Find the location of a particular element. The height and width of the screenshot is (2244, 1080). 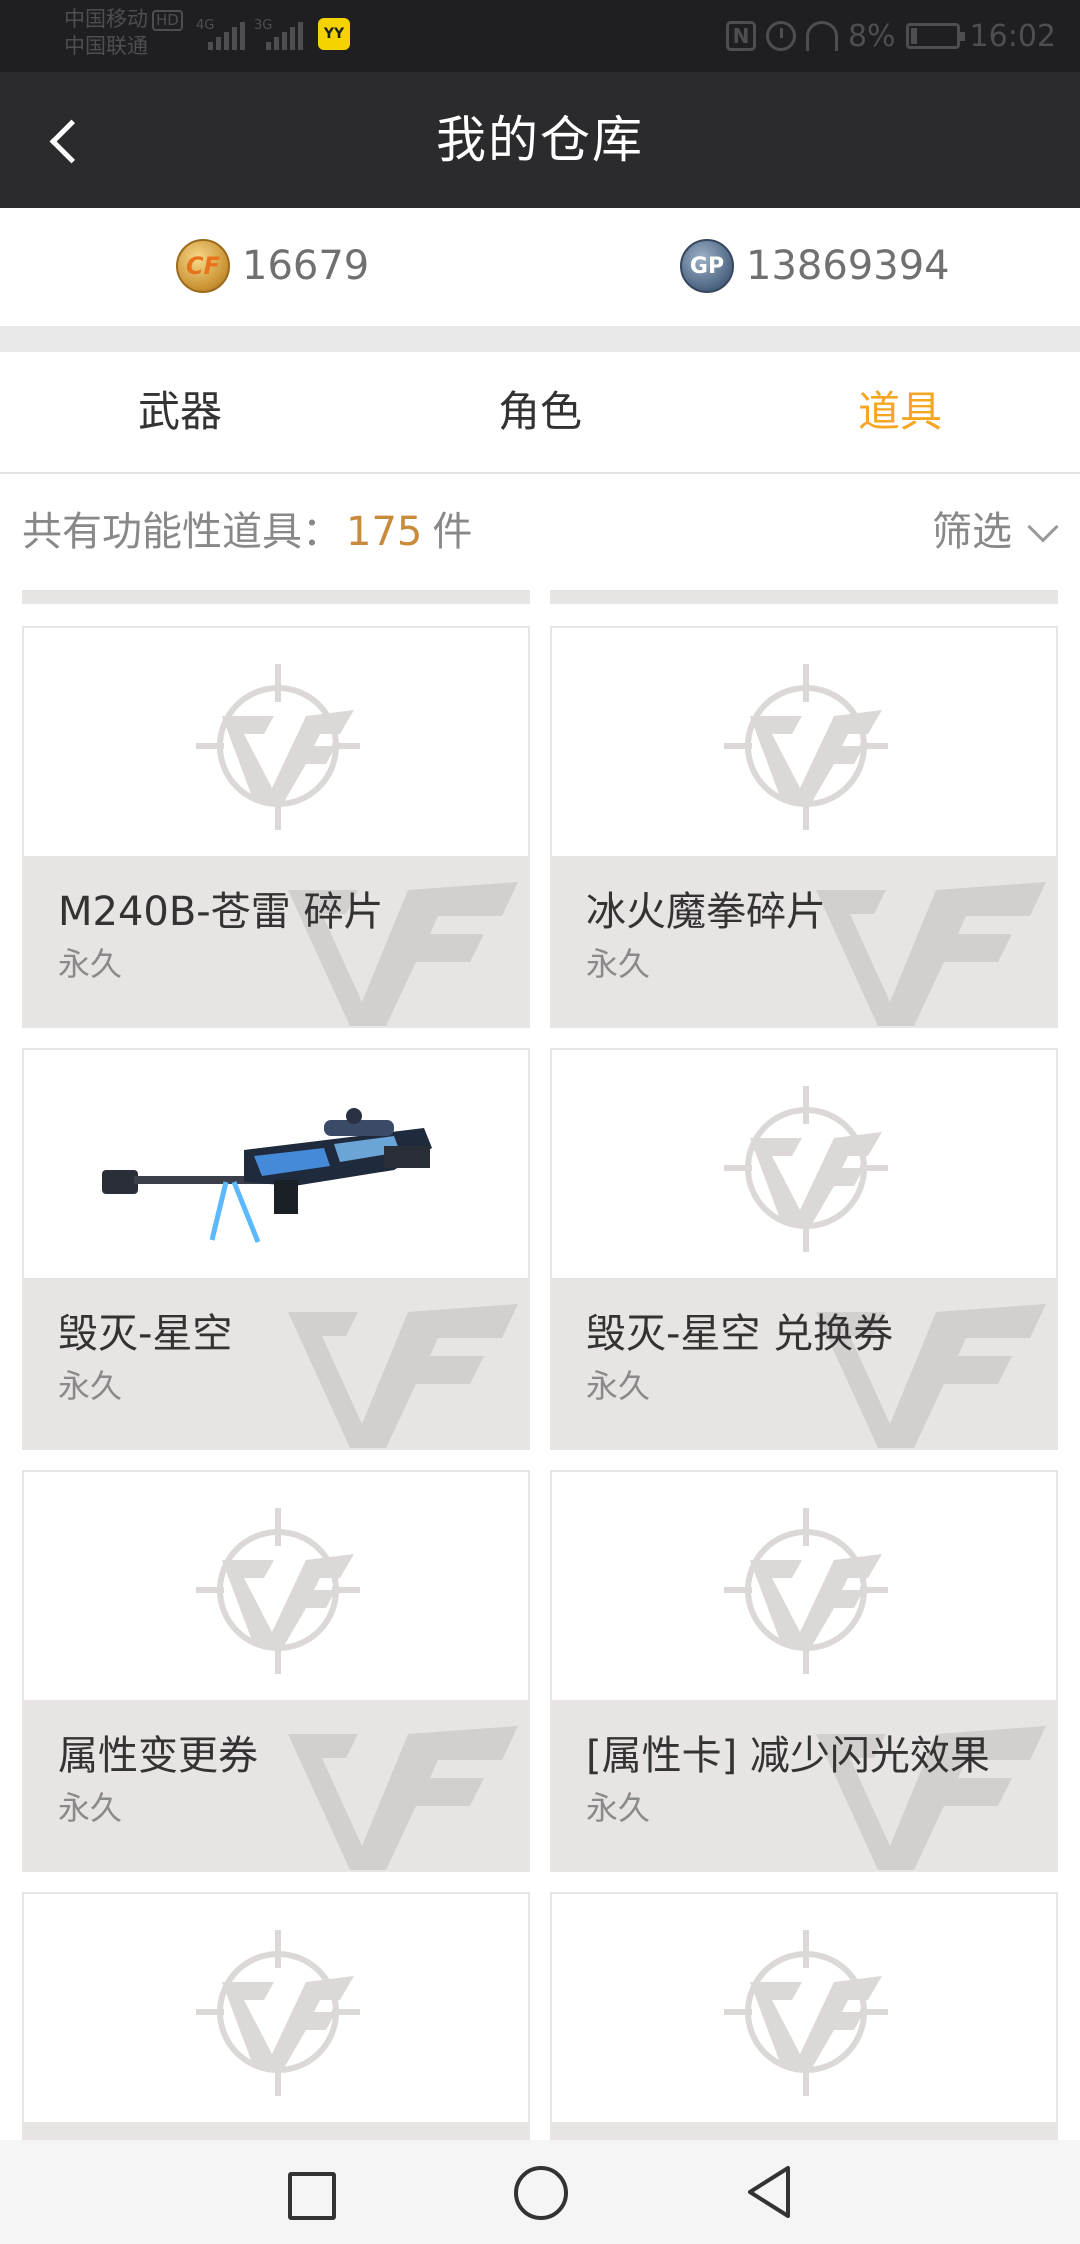

chevron-down-icon is located at coordinates (1043, 527).